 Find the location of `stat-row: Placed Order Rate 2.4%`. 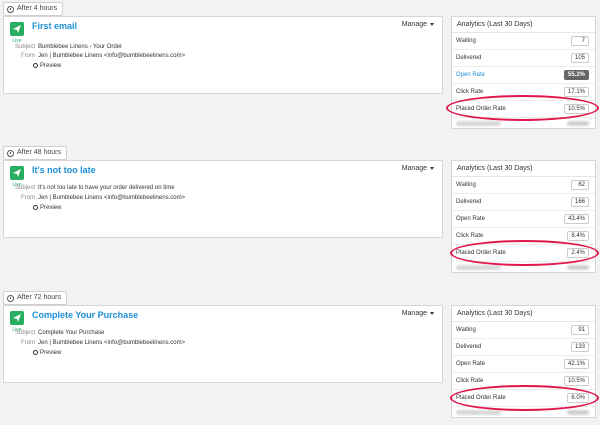

stat-row: Placed Order Rate 2.4% is located at coordinates (523, 253).